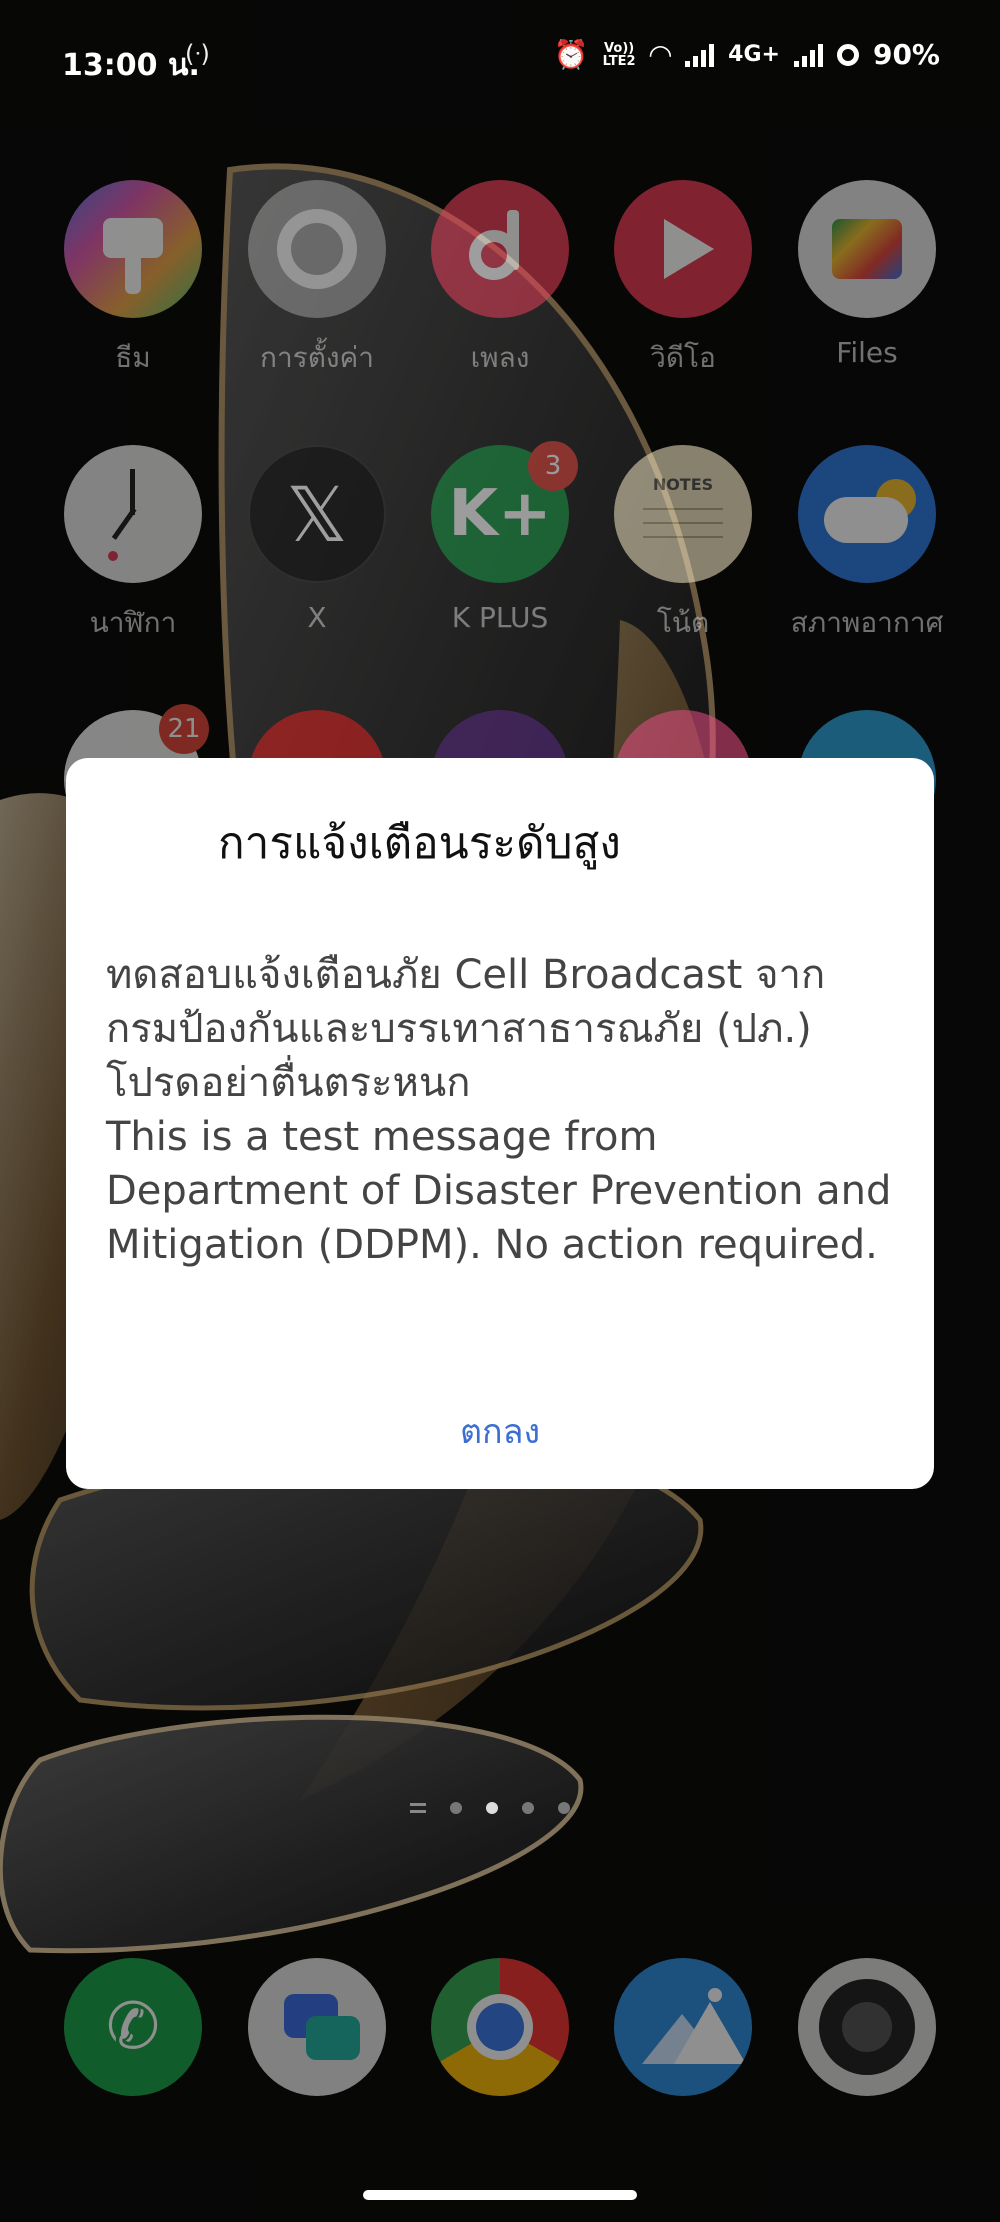 The image size is (1000, 2222). I want to click on messages-icon, so click(317, 2027).